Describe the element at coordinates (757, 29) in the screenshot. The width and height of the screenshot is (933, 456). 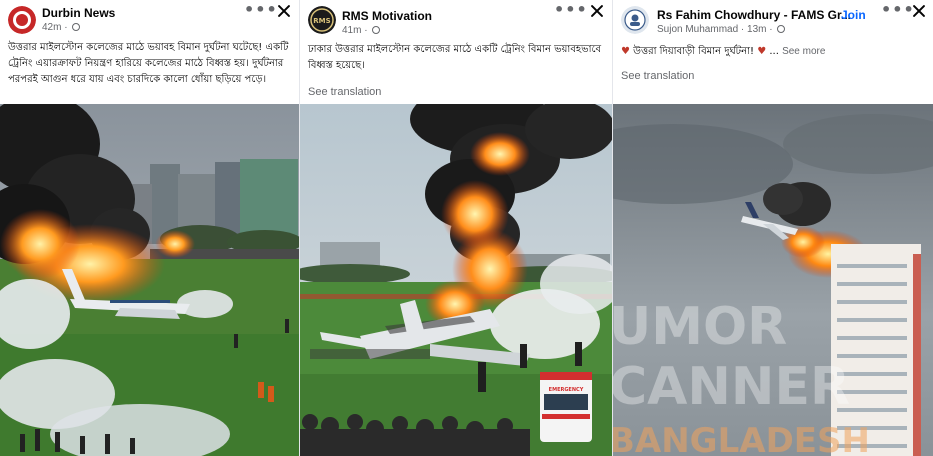
I see `post-time-text: 13m` at that location.